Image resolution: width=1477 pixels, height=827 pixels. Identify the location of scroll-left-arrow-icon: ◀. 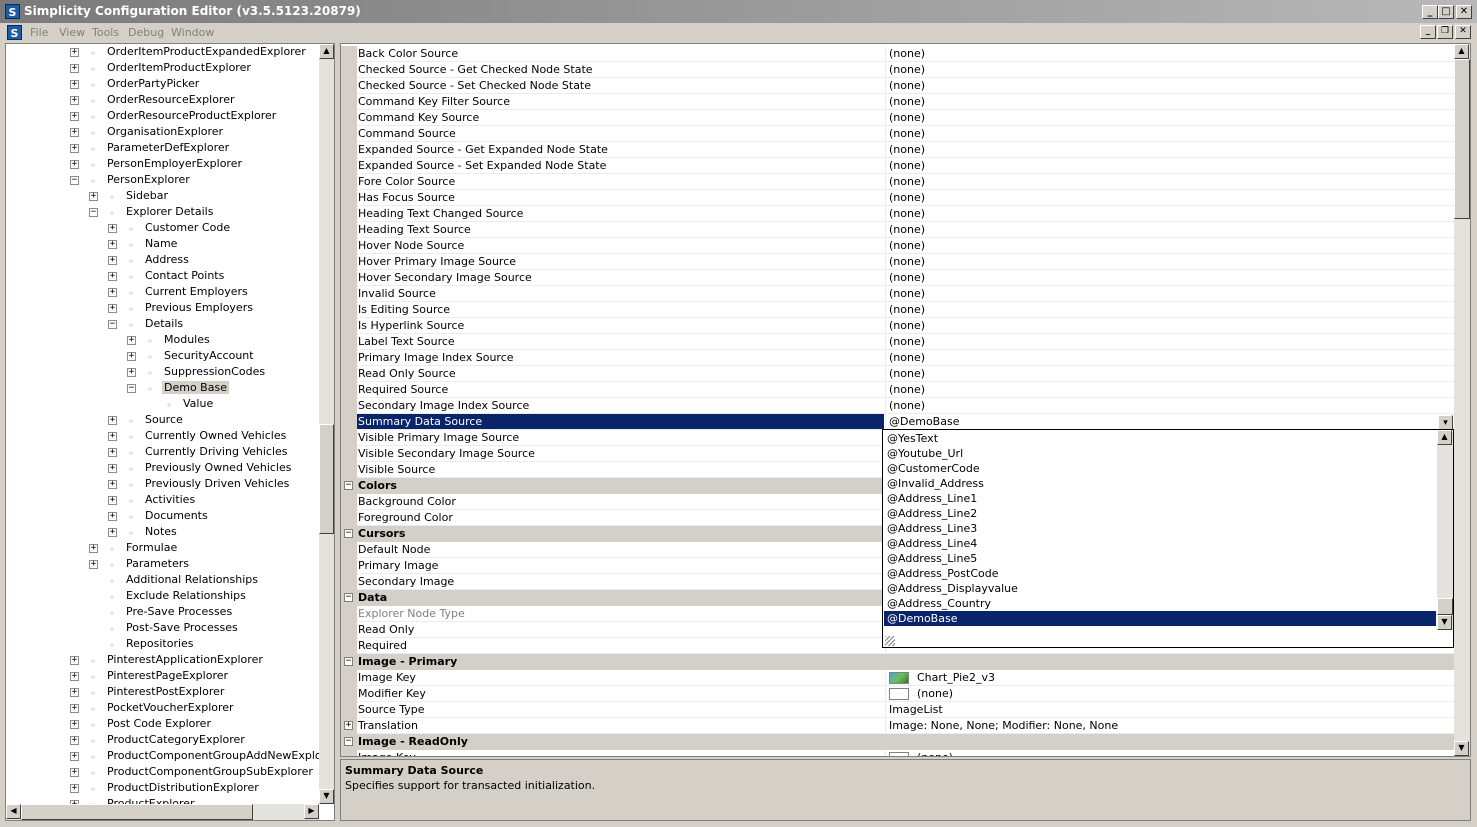
(13, 811).